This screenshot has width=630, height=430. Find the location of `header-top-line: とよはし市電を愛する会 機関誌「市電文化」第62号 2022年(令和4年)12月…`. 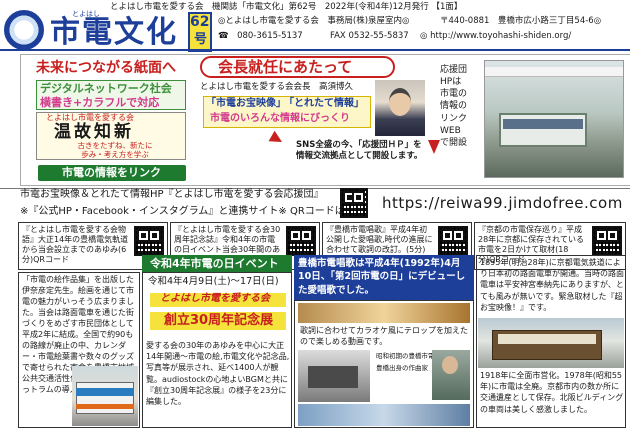

header-top-line: とよはし市電を愛する会 機関誌「市電文化」第62号 2022年(令和4年)12月… is located at coordinates (286, 7).